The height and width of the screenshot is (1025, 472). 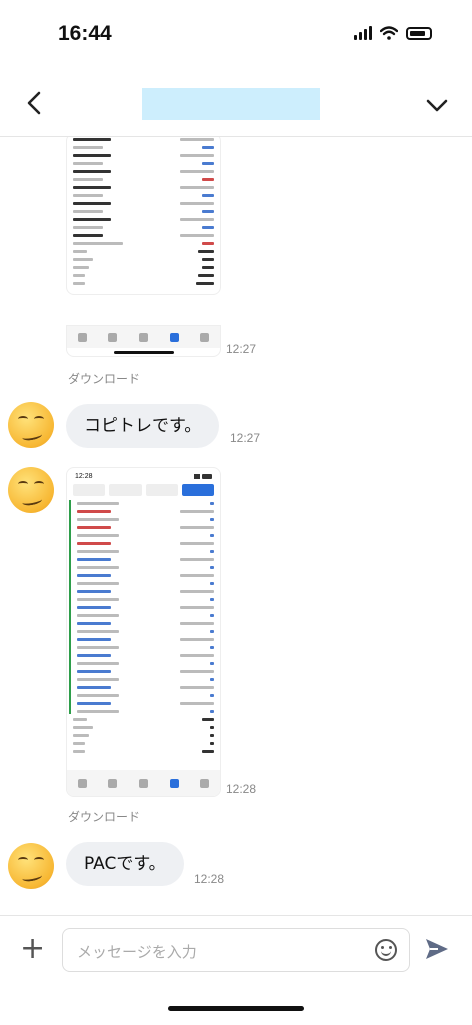 I want to click on image-message-2: 12:28, so click(x=143, y=632).